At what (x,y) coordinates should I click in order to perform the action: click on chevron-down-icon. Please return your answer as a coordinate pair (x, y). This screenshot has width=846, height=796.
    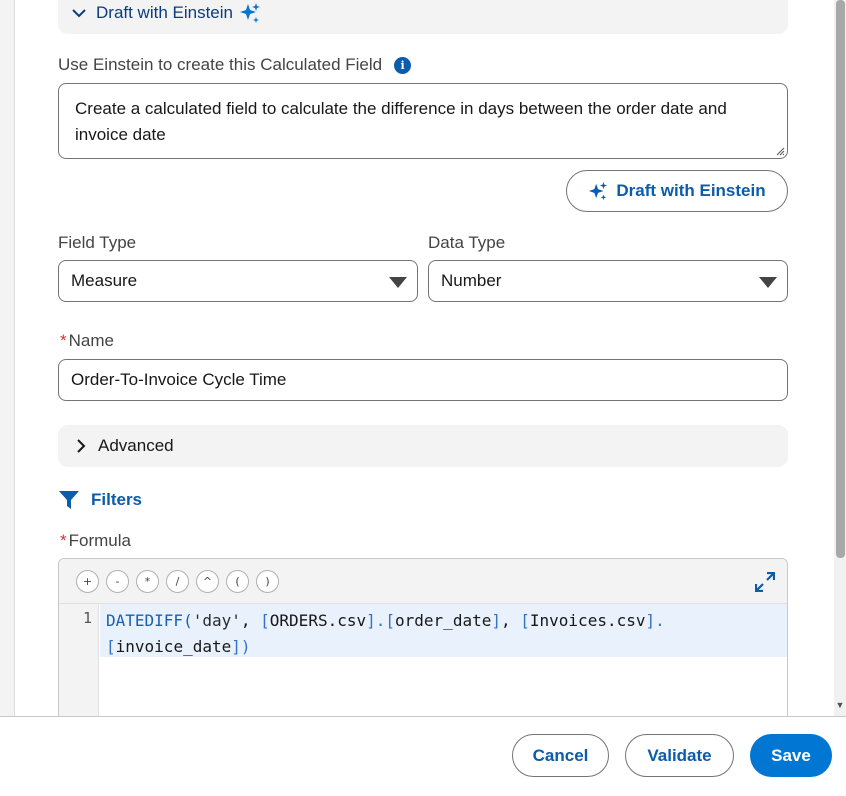
    Looking at the image, I should click on (79, 13).